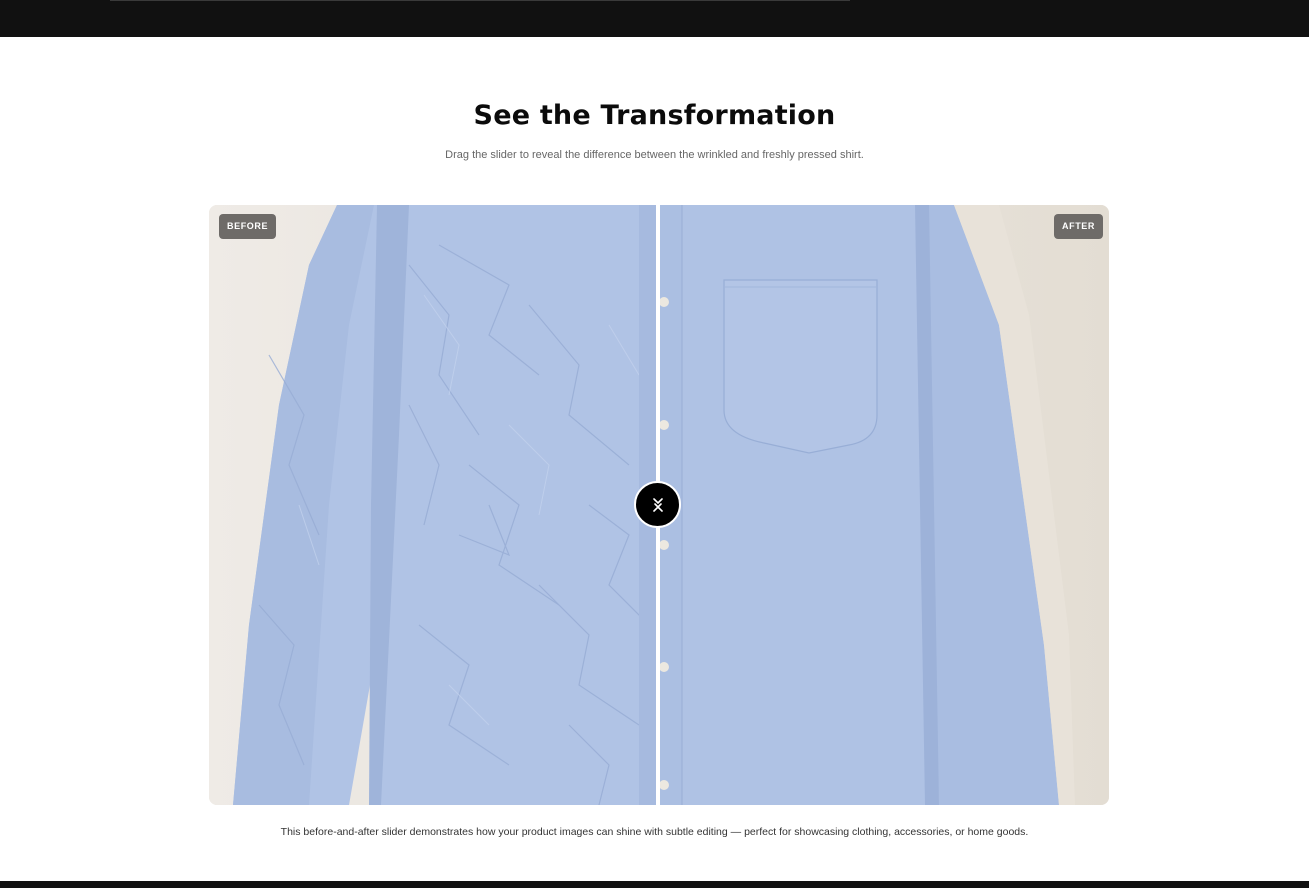 The height and width of the screenshot is (888, 1309). I want to click on section-title: See the Transformation, so click(654, 115).